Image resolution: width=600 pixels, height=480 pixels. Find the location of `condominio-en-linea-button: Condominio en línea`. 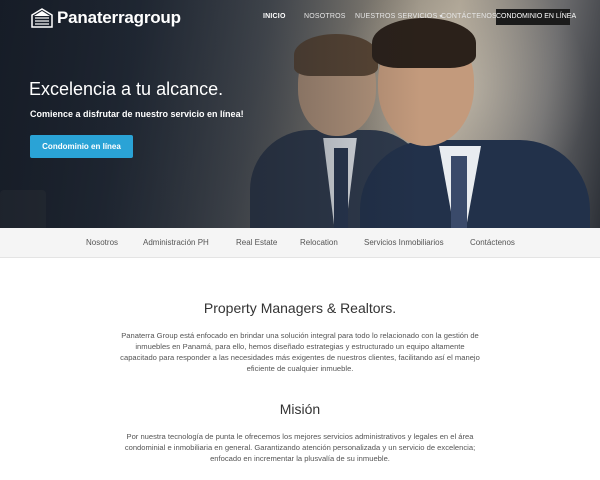

condominio-en-linea-button: Condominio en línea is located at coordinates (81, 146).